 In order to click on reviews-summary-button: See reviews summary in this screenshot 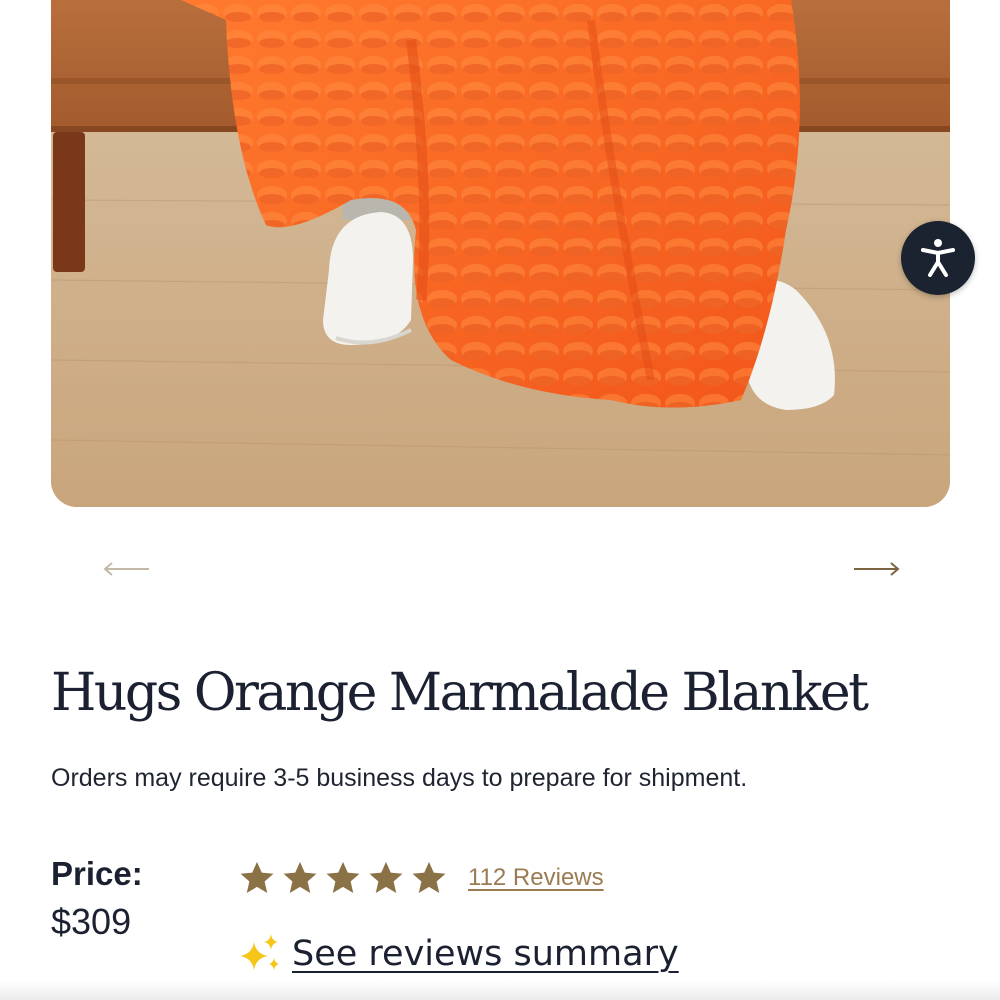, I will do `click(458, 954)`.